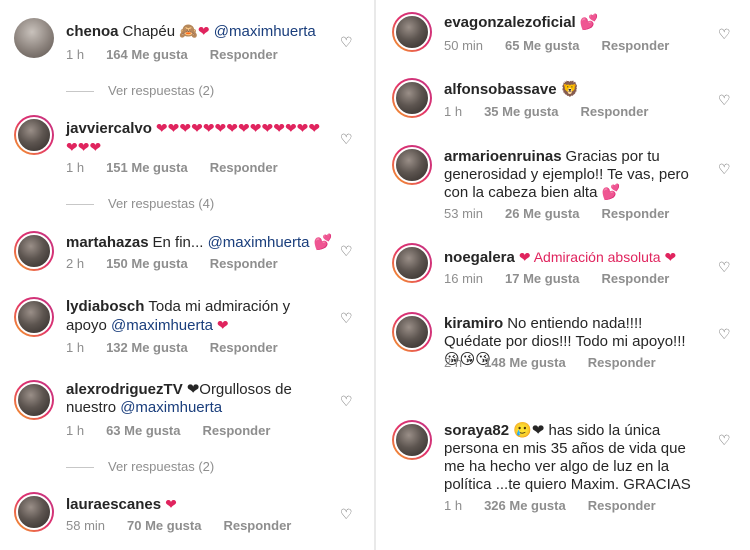 The height and width of the screenshot is (550, 750). What do you see at coordinates (503, 156) in the screenshot?
I see `username: armarioenruinas` at bounding box center [503, 156].